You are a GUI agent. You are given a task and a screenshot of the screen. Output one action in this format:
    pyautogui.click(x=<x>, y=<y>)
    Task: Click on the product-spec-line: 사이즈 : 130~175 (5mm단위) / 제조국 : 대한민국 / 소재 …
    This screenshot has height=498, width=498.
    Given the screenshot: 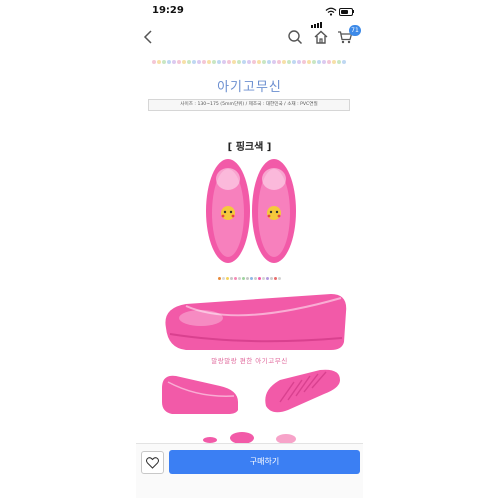 What is the action you would take?
    pyautogui.click(x=249, y=105)
    